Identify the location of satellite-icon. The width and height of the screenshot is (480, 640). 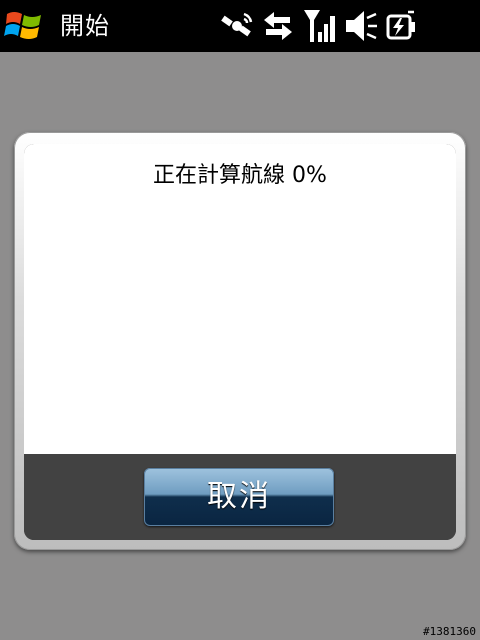
(237, 26).